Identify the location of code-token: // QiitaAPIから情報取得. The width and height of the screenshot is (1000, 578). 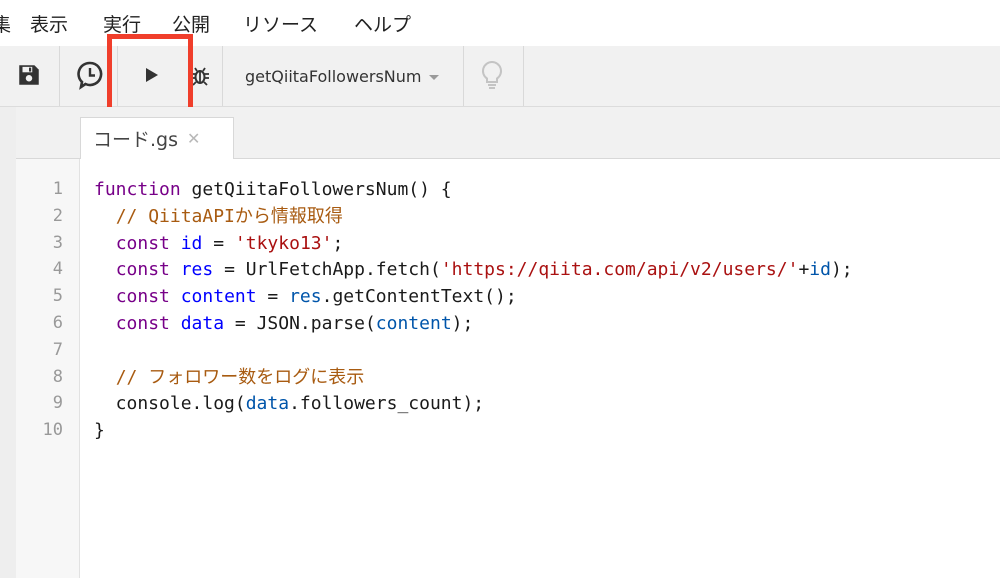
(229, 216).